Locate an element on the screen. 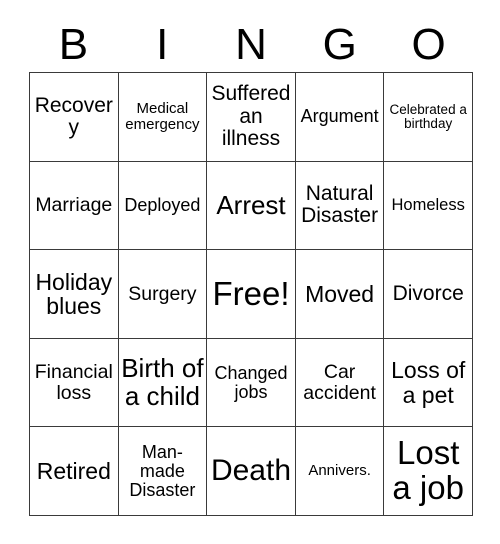 Image resolution: width=500 pixels, height=544 pixels. bingo-cell: Death is located at coordinates (251, 471).